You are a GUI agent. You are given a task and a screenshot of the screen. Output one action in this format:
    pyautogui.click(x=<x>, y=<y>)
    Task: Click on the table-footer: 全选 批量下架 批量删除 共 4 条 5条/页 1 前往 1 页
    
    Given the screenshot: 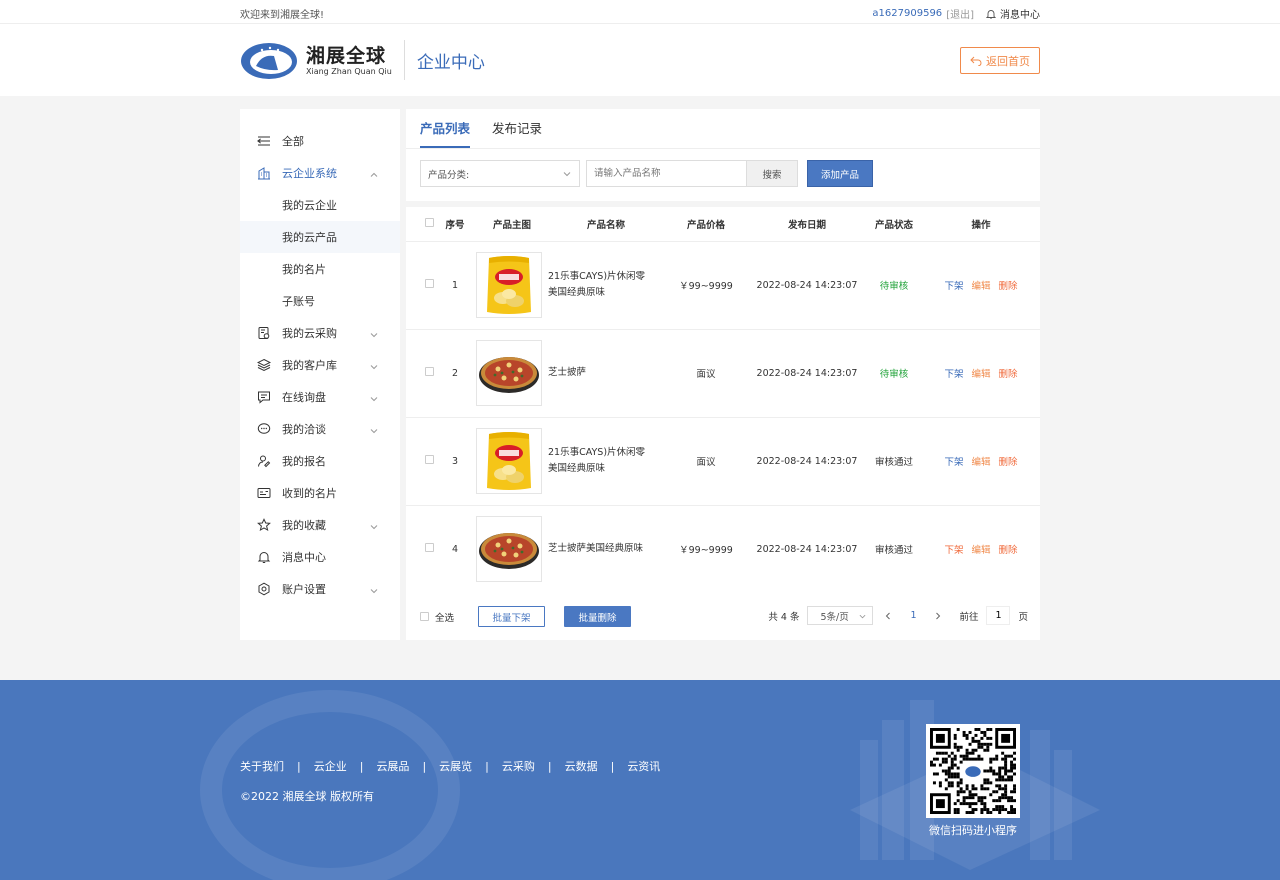 What is the action you would take?
    pyautogui.click(x=723, y=616)
    